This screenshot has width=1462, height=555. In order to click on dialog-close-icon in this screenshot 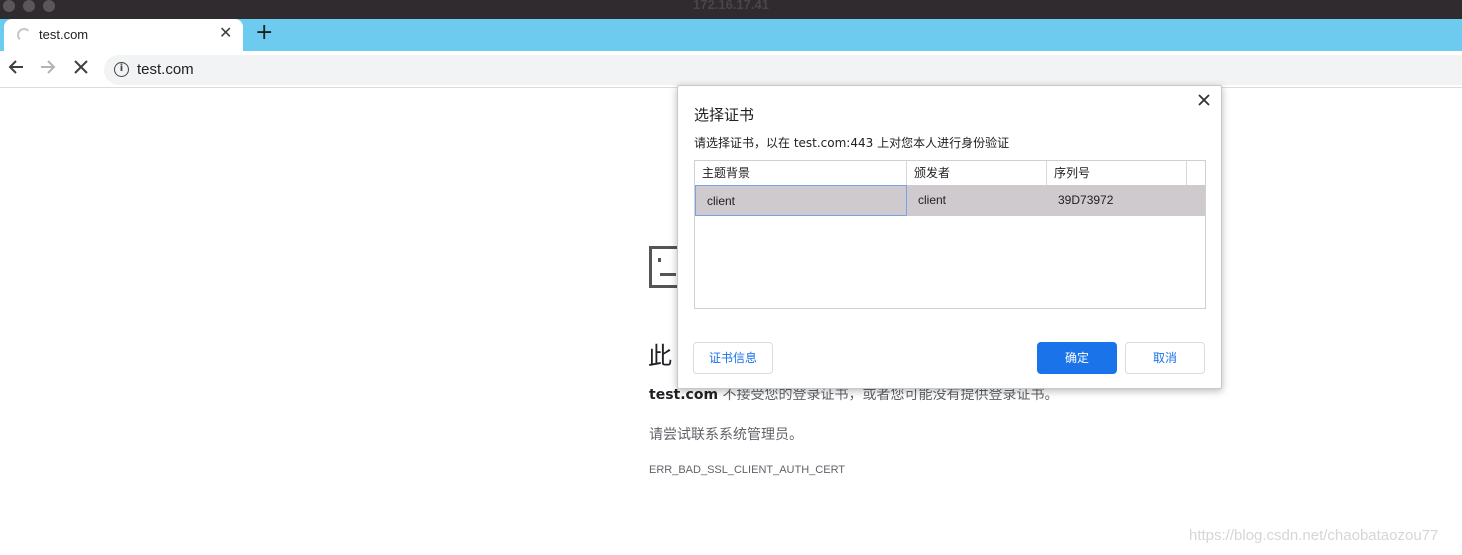, I will do `click(1204, 100)`.